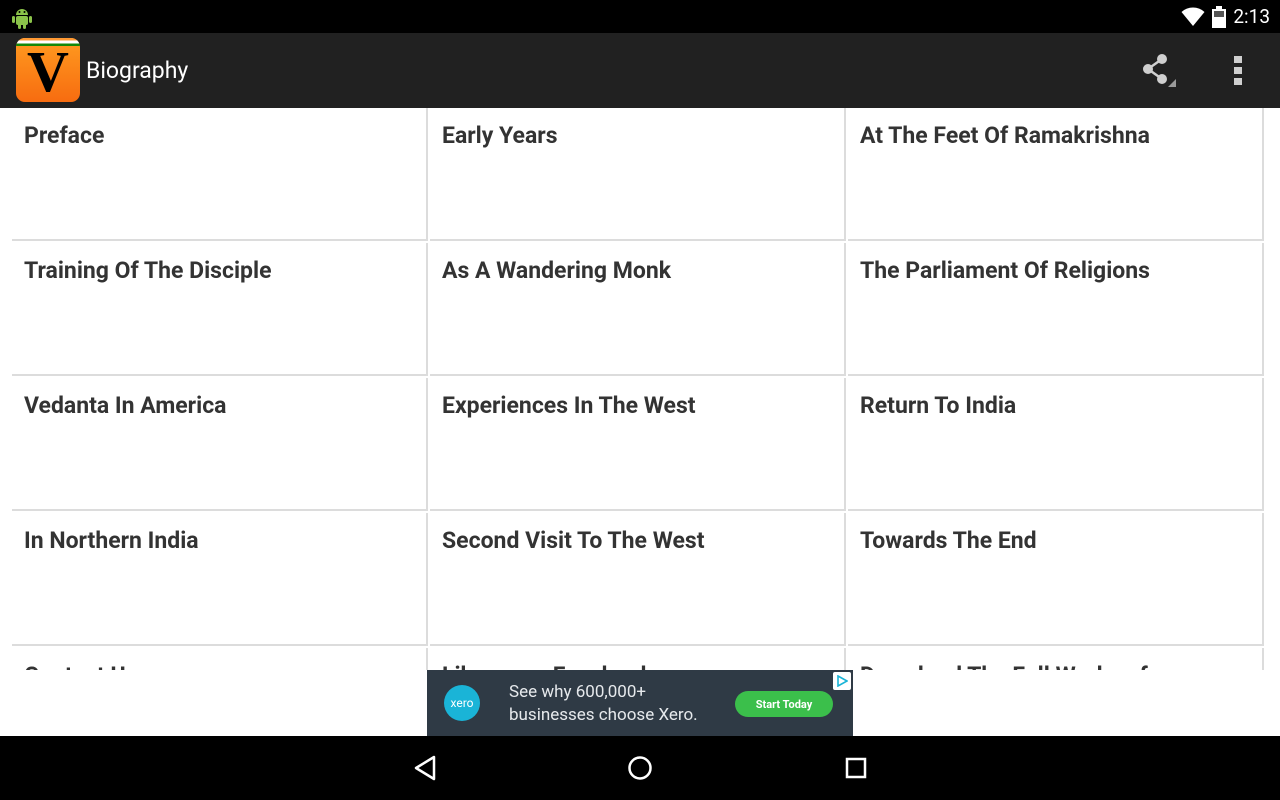 The image size is (1280, 800). I want to click on page-title: Biography, so click(137, 70).